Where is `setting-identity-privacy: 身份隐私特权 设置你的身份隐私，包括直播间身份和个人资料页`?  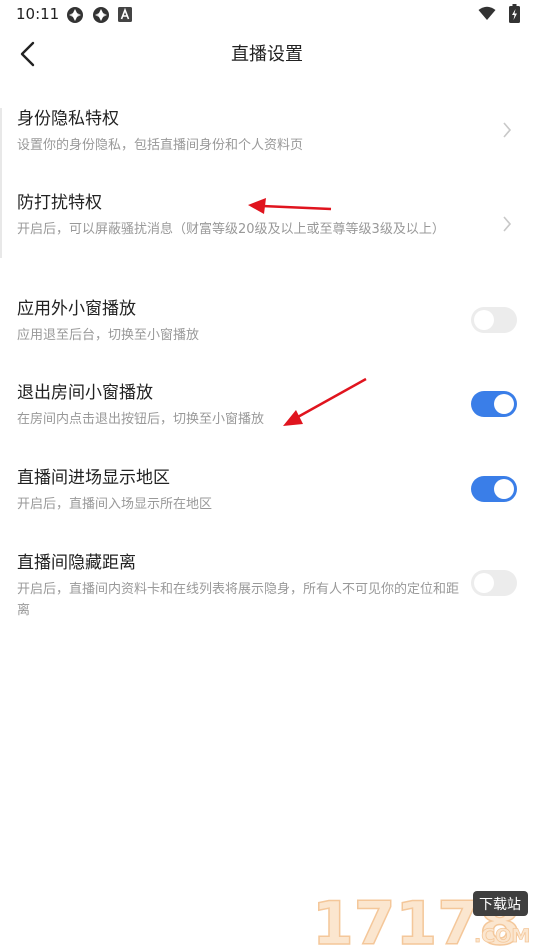
setting-identity-privacy: 身份隐私特权 设置你的身份隐私，包括直播间身份和个人资料页 is located at coordinates (267, 133).